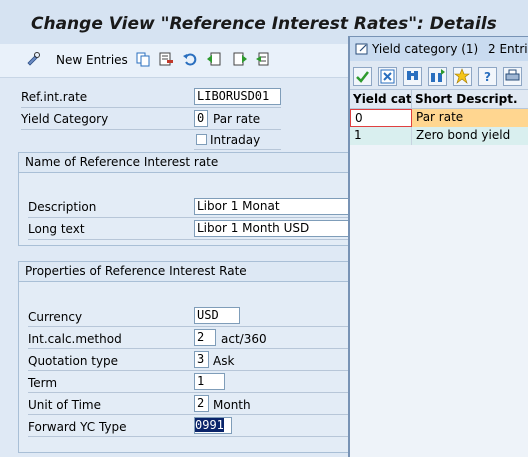 The width and height of the screenshot is (528, 457). Describe the element at coordinates (201, 139) in the screenshot. I see `intraday-checkbox` at that location.